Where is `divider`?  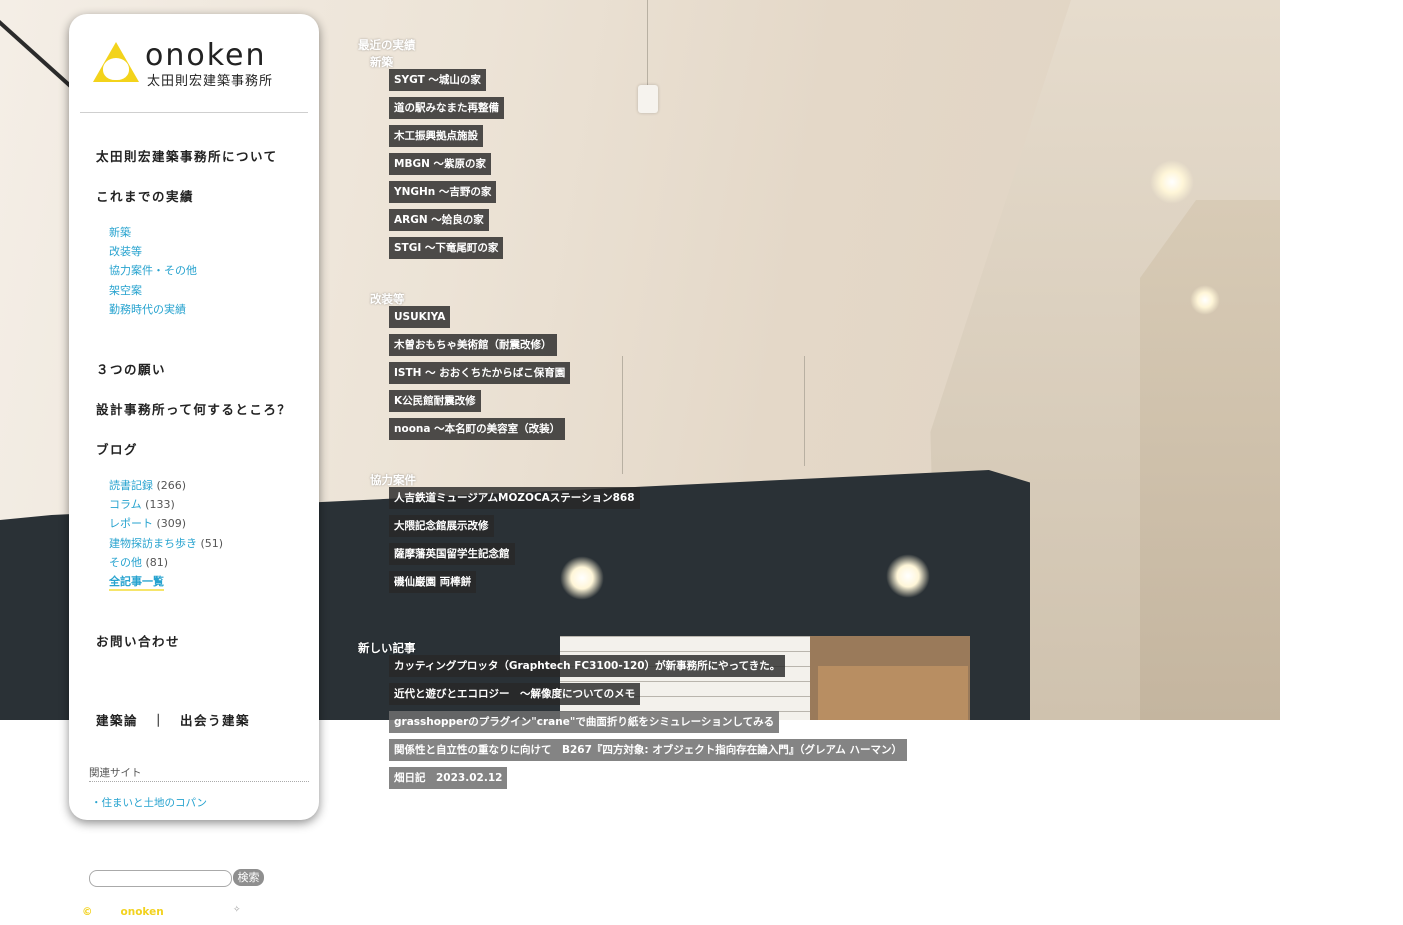
divider is located at coordinates (194, 112).